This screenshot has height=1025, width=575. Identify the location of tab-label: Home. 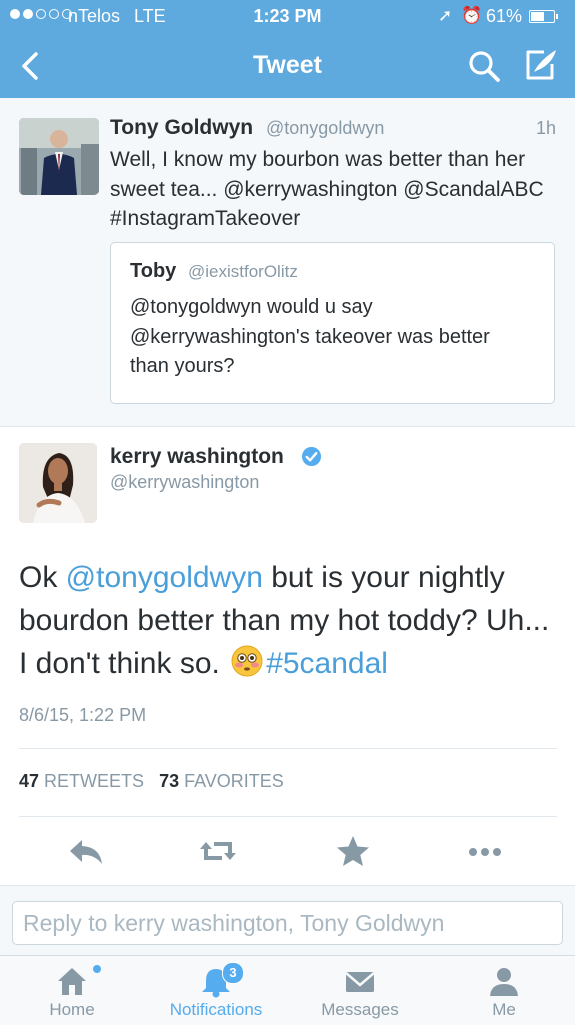
(72, 1009).